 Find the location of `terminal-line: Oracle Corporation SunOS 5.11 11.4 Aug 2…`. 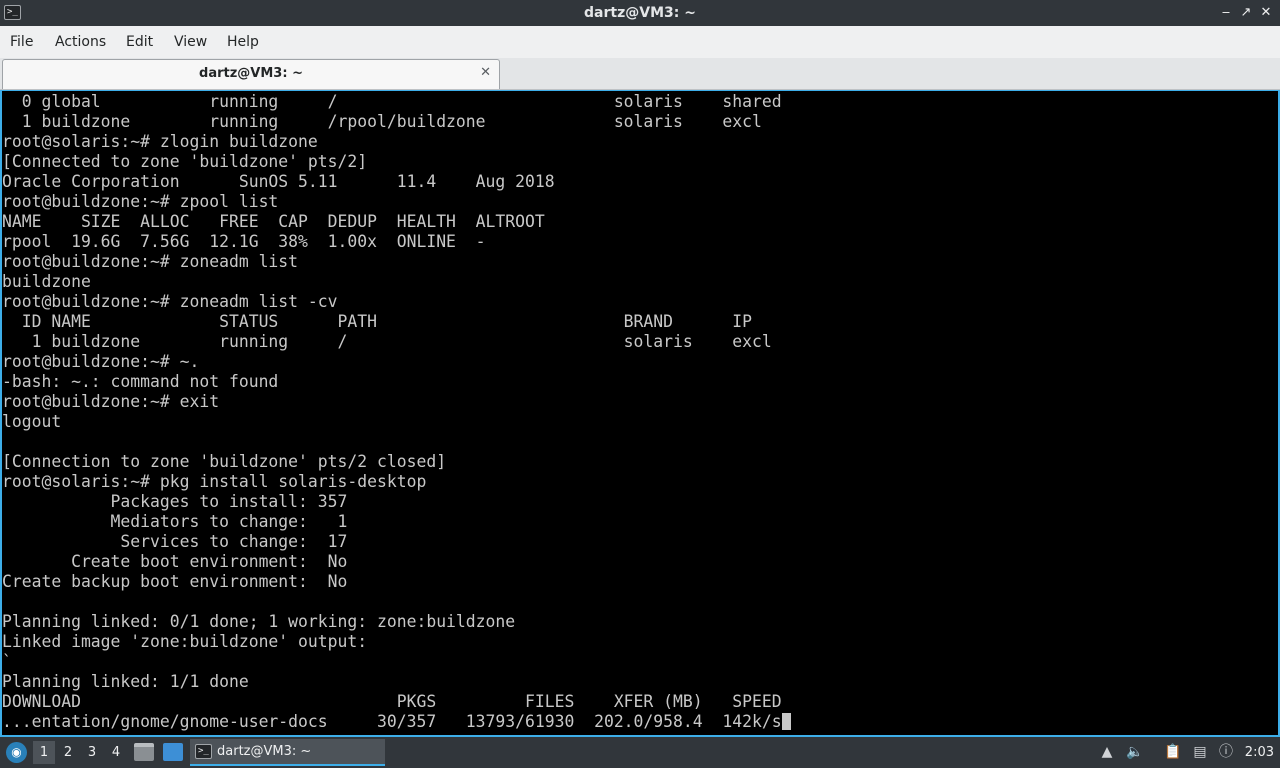

terminal-line: Oracle Corporation SunOS 5.11 11.4 Aug 2… is located at coordinates (278, 181).